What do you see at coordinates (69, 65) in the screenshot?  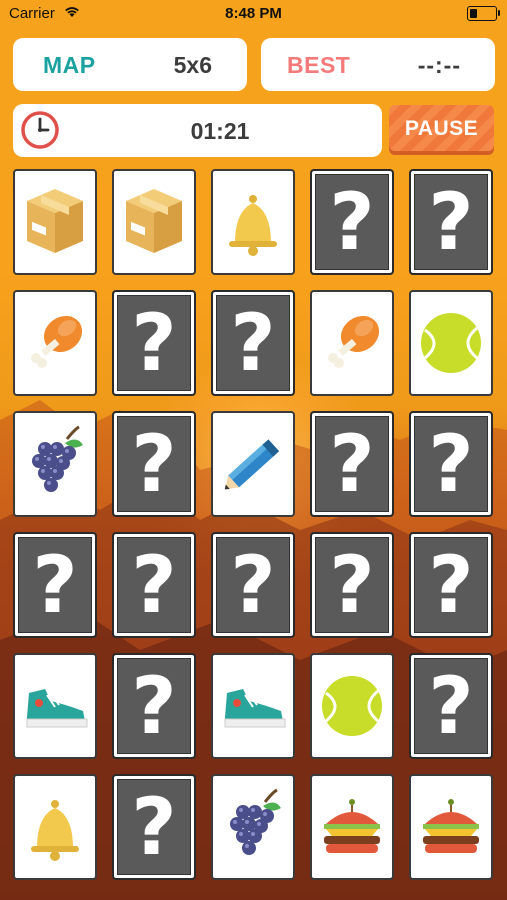 I see `map-label: MAP` at bounding box center [69, 65].